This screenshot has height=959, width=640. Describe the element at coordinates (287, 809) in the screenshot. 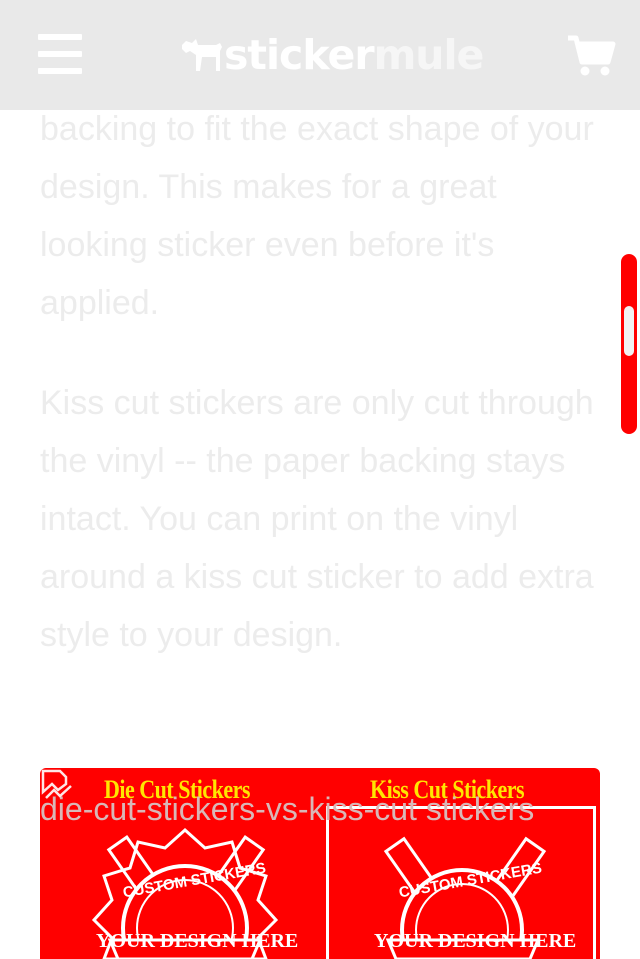

I see `image-alt-text: die-cut-stickers-vs-kiss-cut stickers` at that location.